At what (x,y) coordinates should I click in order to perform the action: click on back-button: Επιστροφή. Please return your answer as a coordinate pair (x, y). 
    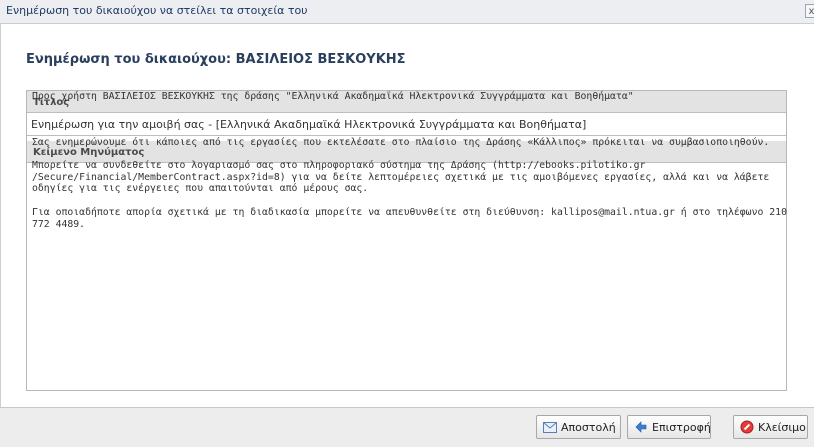
    Looking at the image, I should click on (669, 427).